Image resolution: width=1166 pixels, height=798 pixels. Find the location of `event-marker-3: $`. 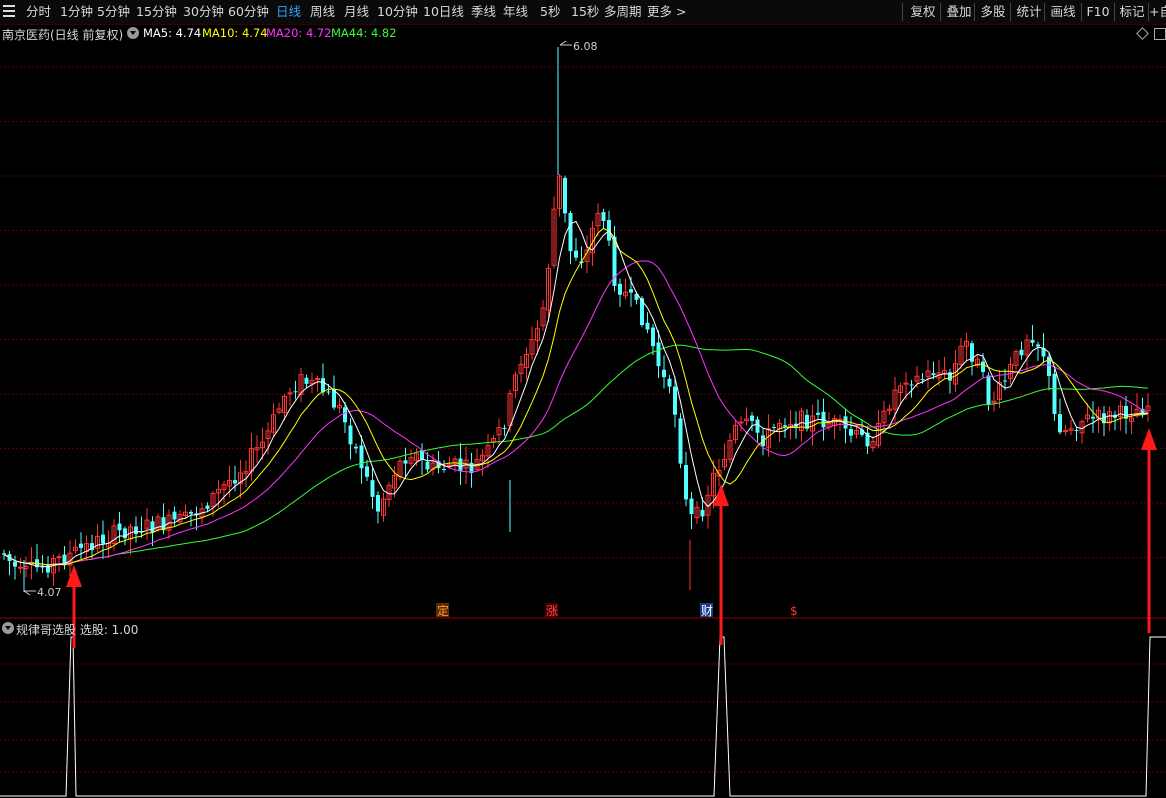

event-marker-3: $ is located at coordinates (794, 611).